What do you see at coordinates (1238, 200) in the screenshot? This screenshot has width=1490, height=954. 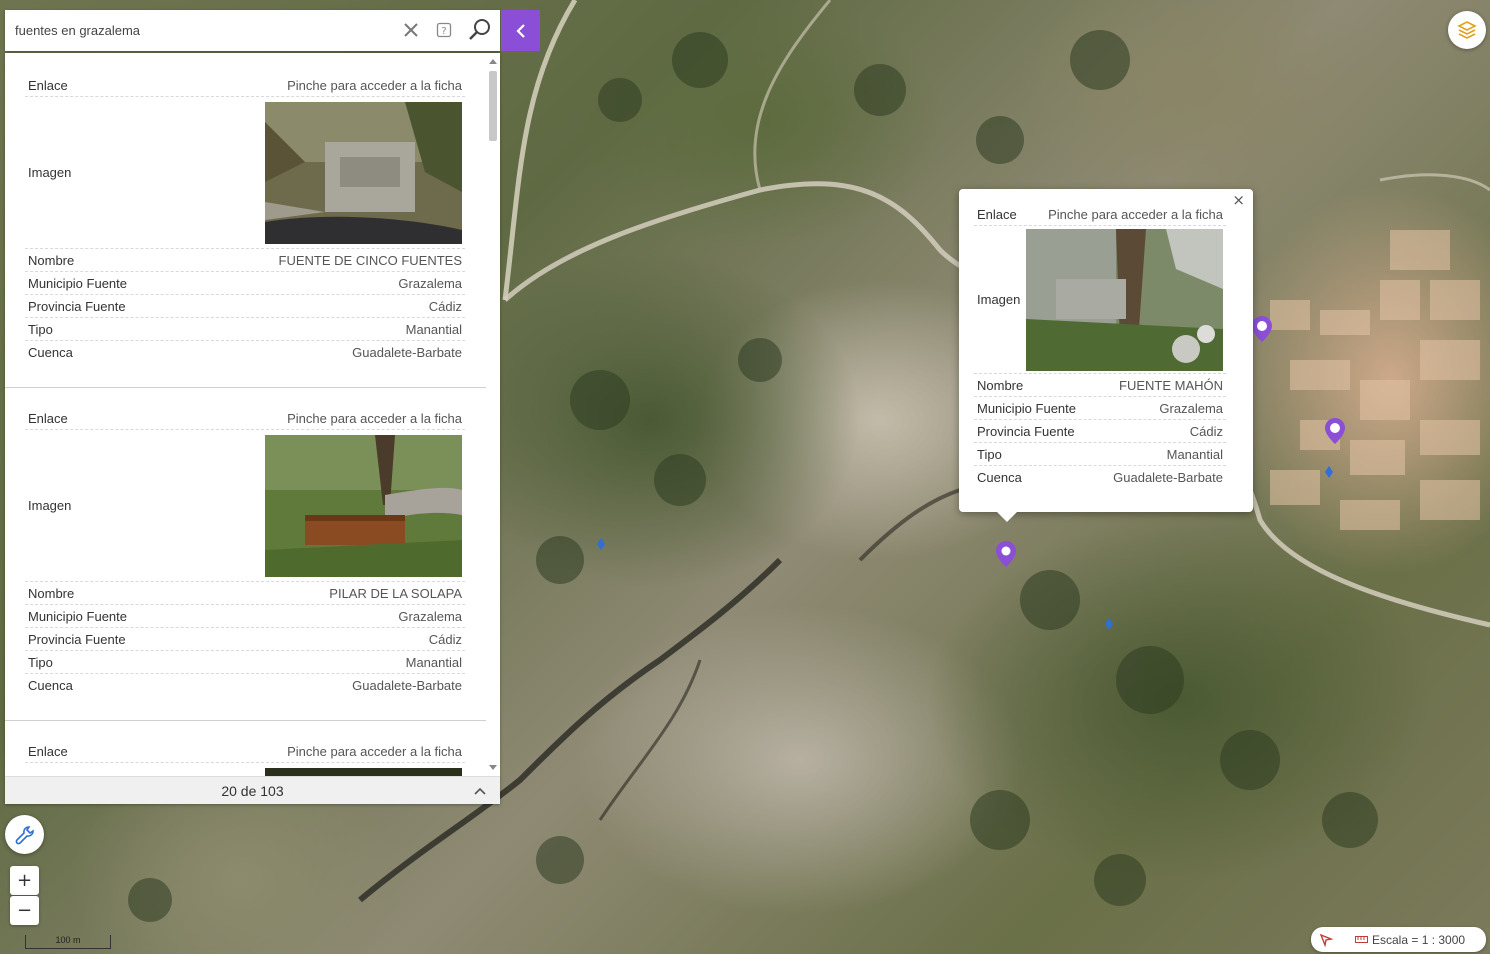 I see `close-icon: ×` at bounding box center [1238, 200].